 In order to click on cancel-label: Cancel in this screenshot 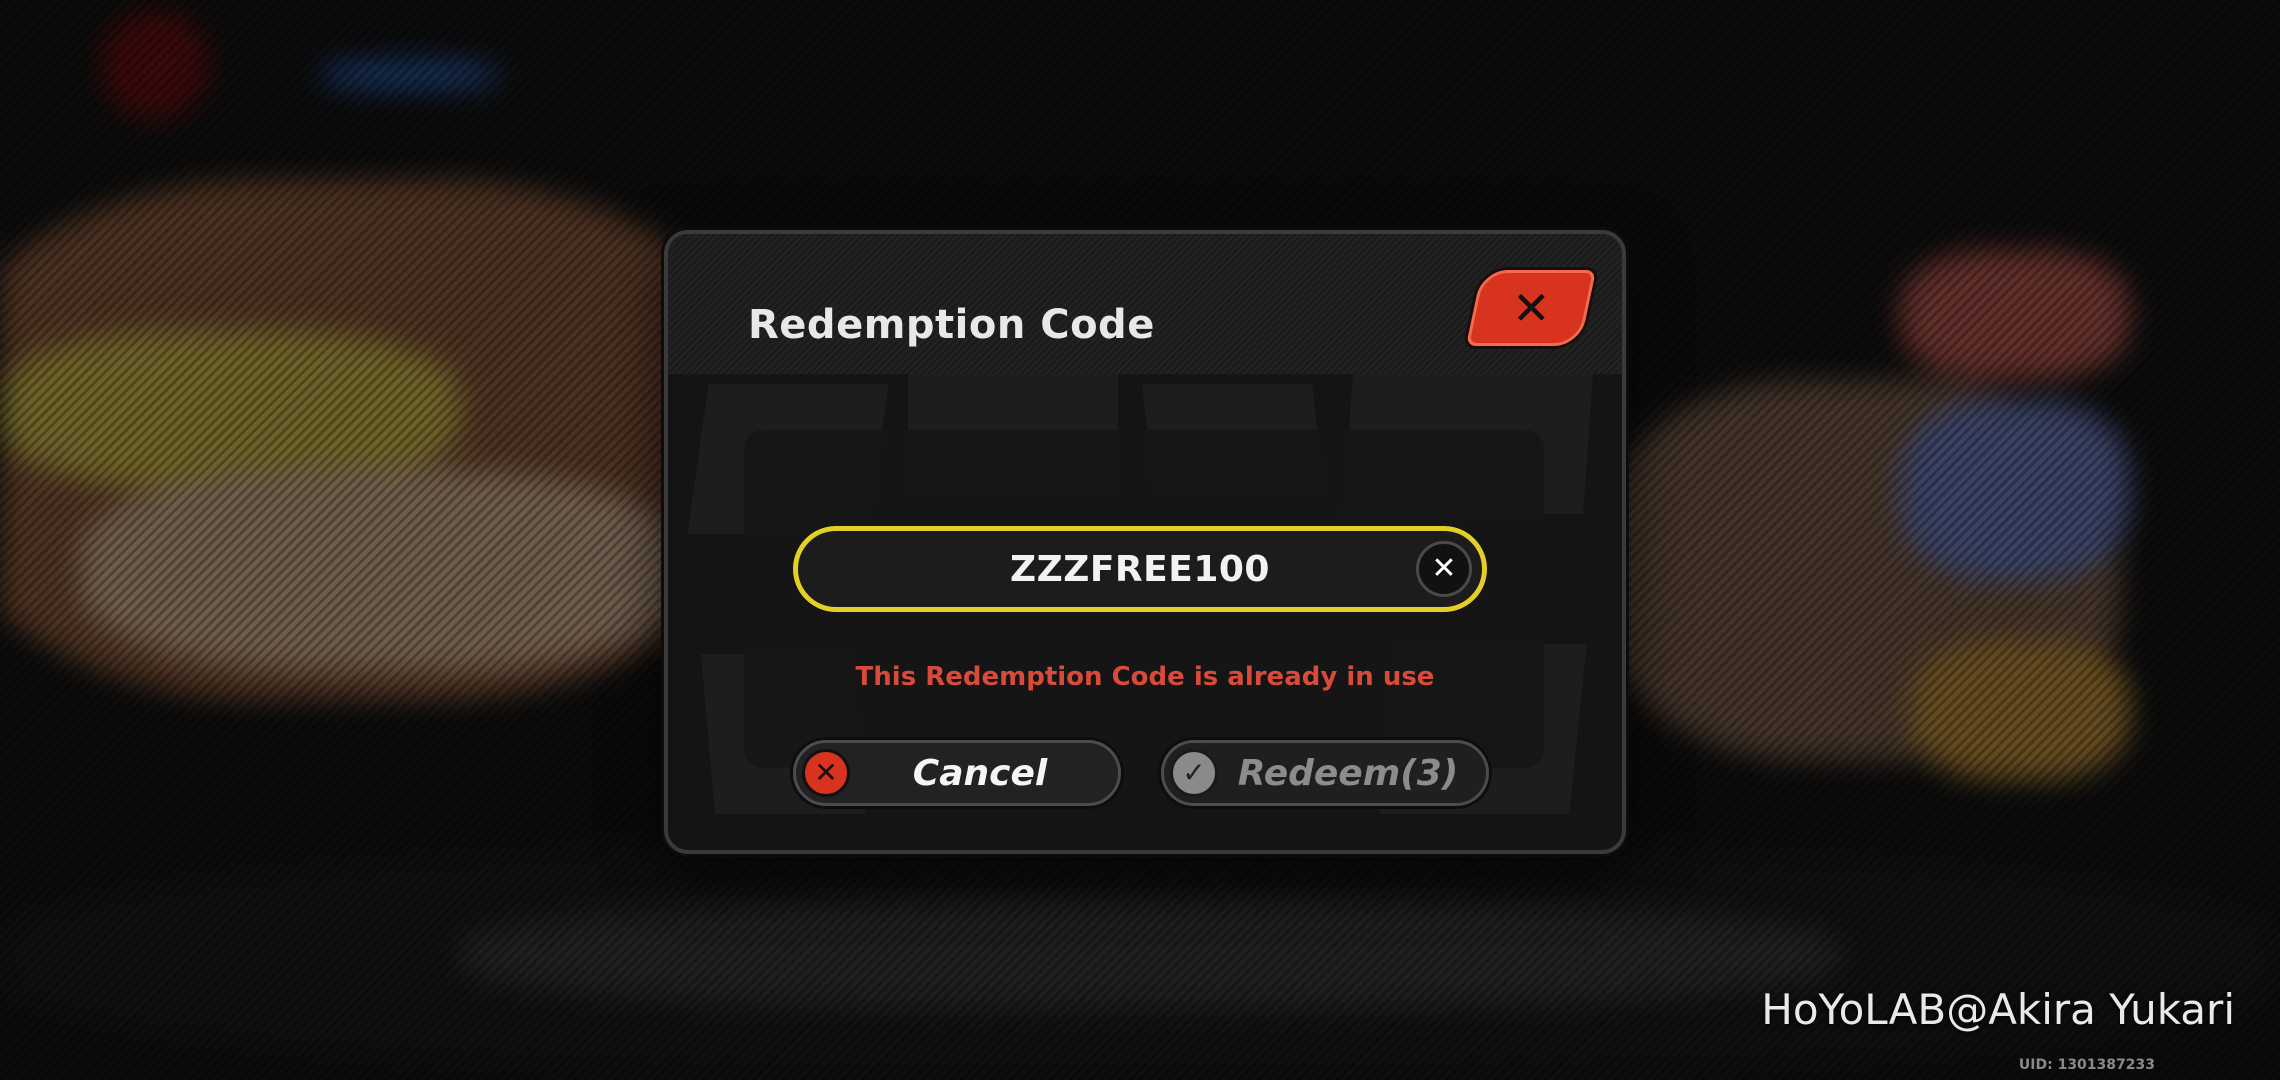, I will do `click(980, 773)`.